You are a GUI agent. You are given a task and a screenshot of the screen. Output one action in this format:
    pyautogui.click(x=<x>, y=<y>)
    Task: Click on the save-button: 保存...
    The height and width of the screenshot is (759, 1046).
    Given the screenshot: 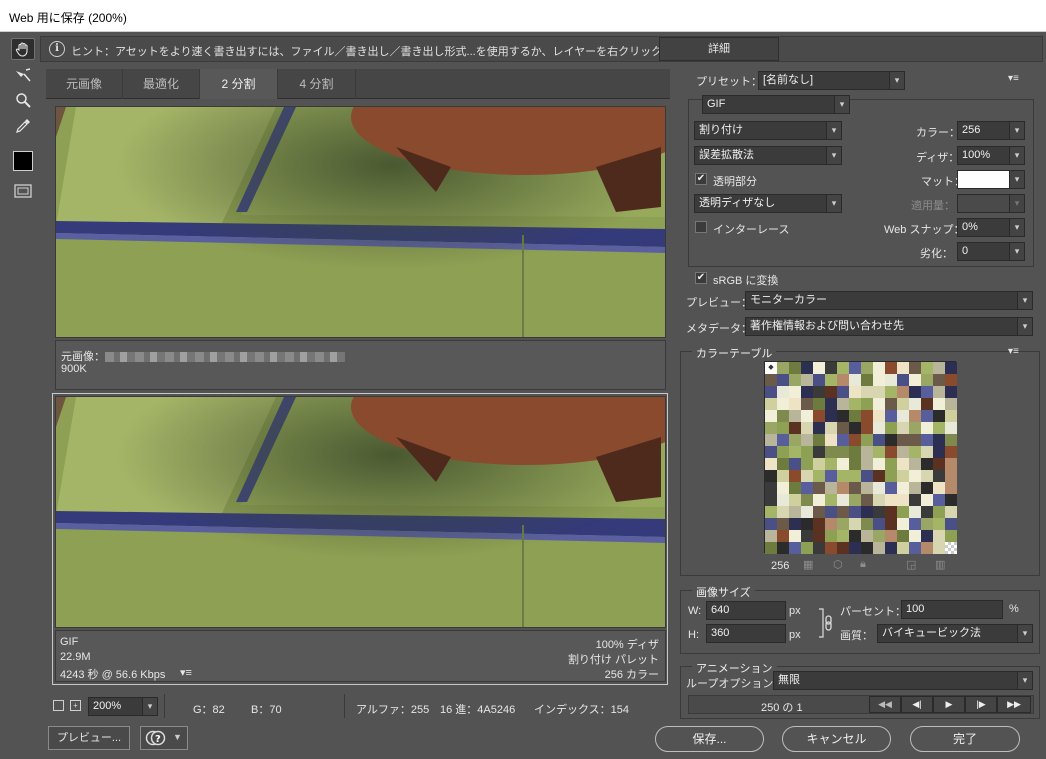 What is the action you would take?
    pyautogui.click(x=709, y=739)
    